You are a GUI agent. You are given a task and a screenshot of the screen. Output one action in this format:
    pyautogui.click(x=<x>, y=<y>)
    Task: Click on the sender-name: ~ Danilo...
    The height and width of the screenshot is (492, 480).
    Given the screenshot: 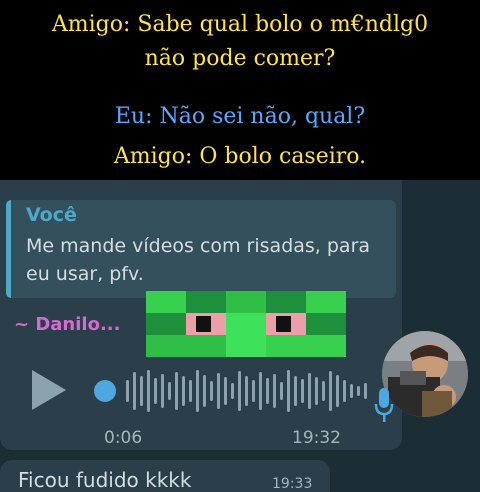 What is the action you would take?
    pyautogui.click(x=67, y=324)
    